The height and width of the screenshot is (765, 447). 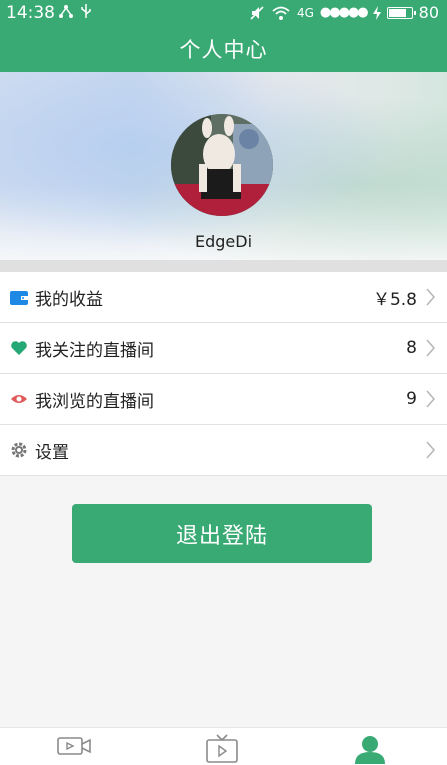 I want to click on menu-item-value: 8, so click(x=411, y=348).